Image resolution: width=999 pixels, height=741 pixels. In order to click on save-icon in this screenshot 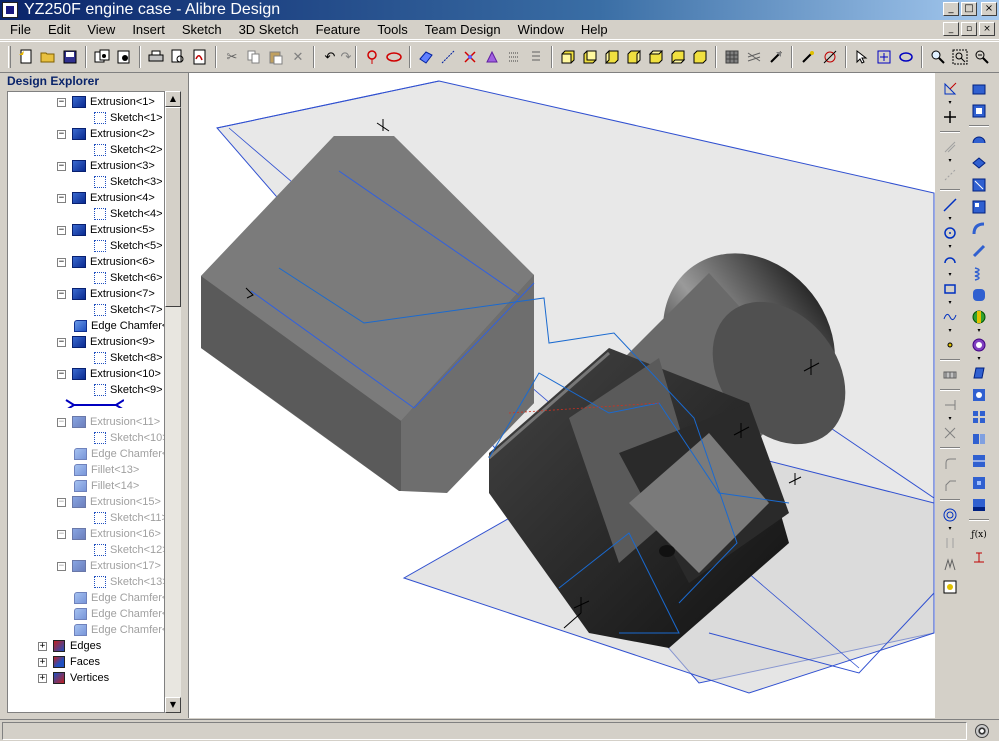, I will do `click(70, 57)`.